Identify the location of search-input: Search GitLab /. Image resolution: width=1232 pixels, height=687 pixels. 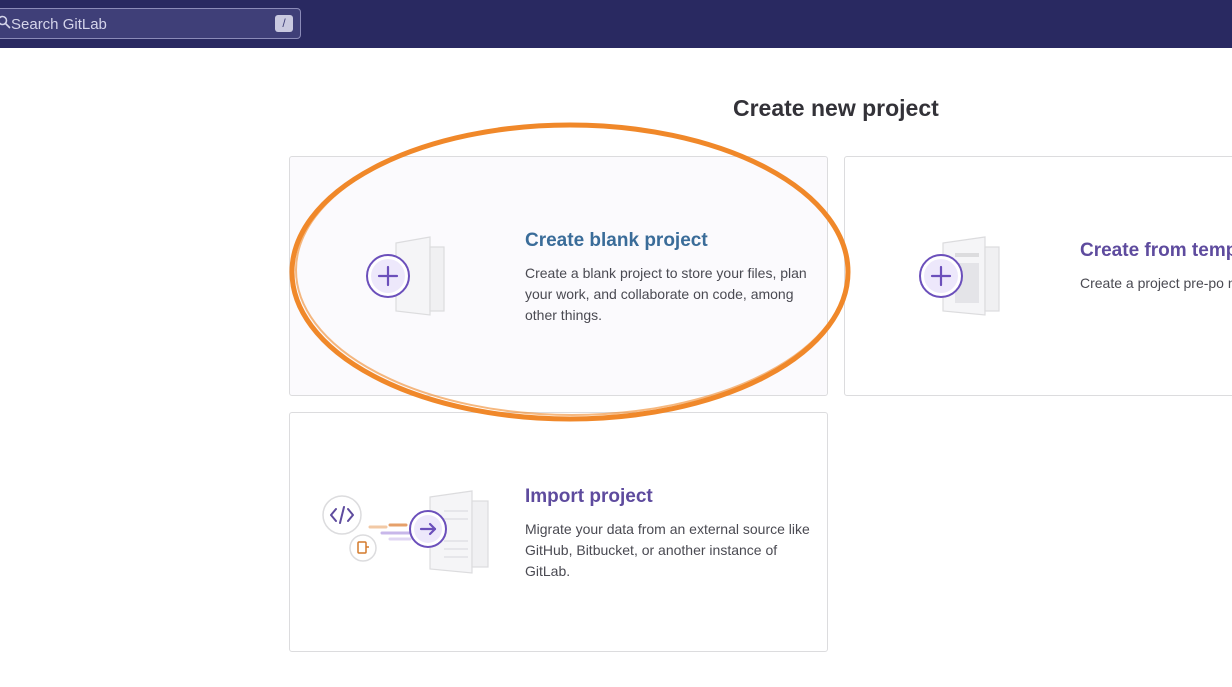
(150, 23).